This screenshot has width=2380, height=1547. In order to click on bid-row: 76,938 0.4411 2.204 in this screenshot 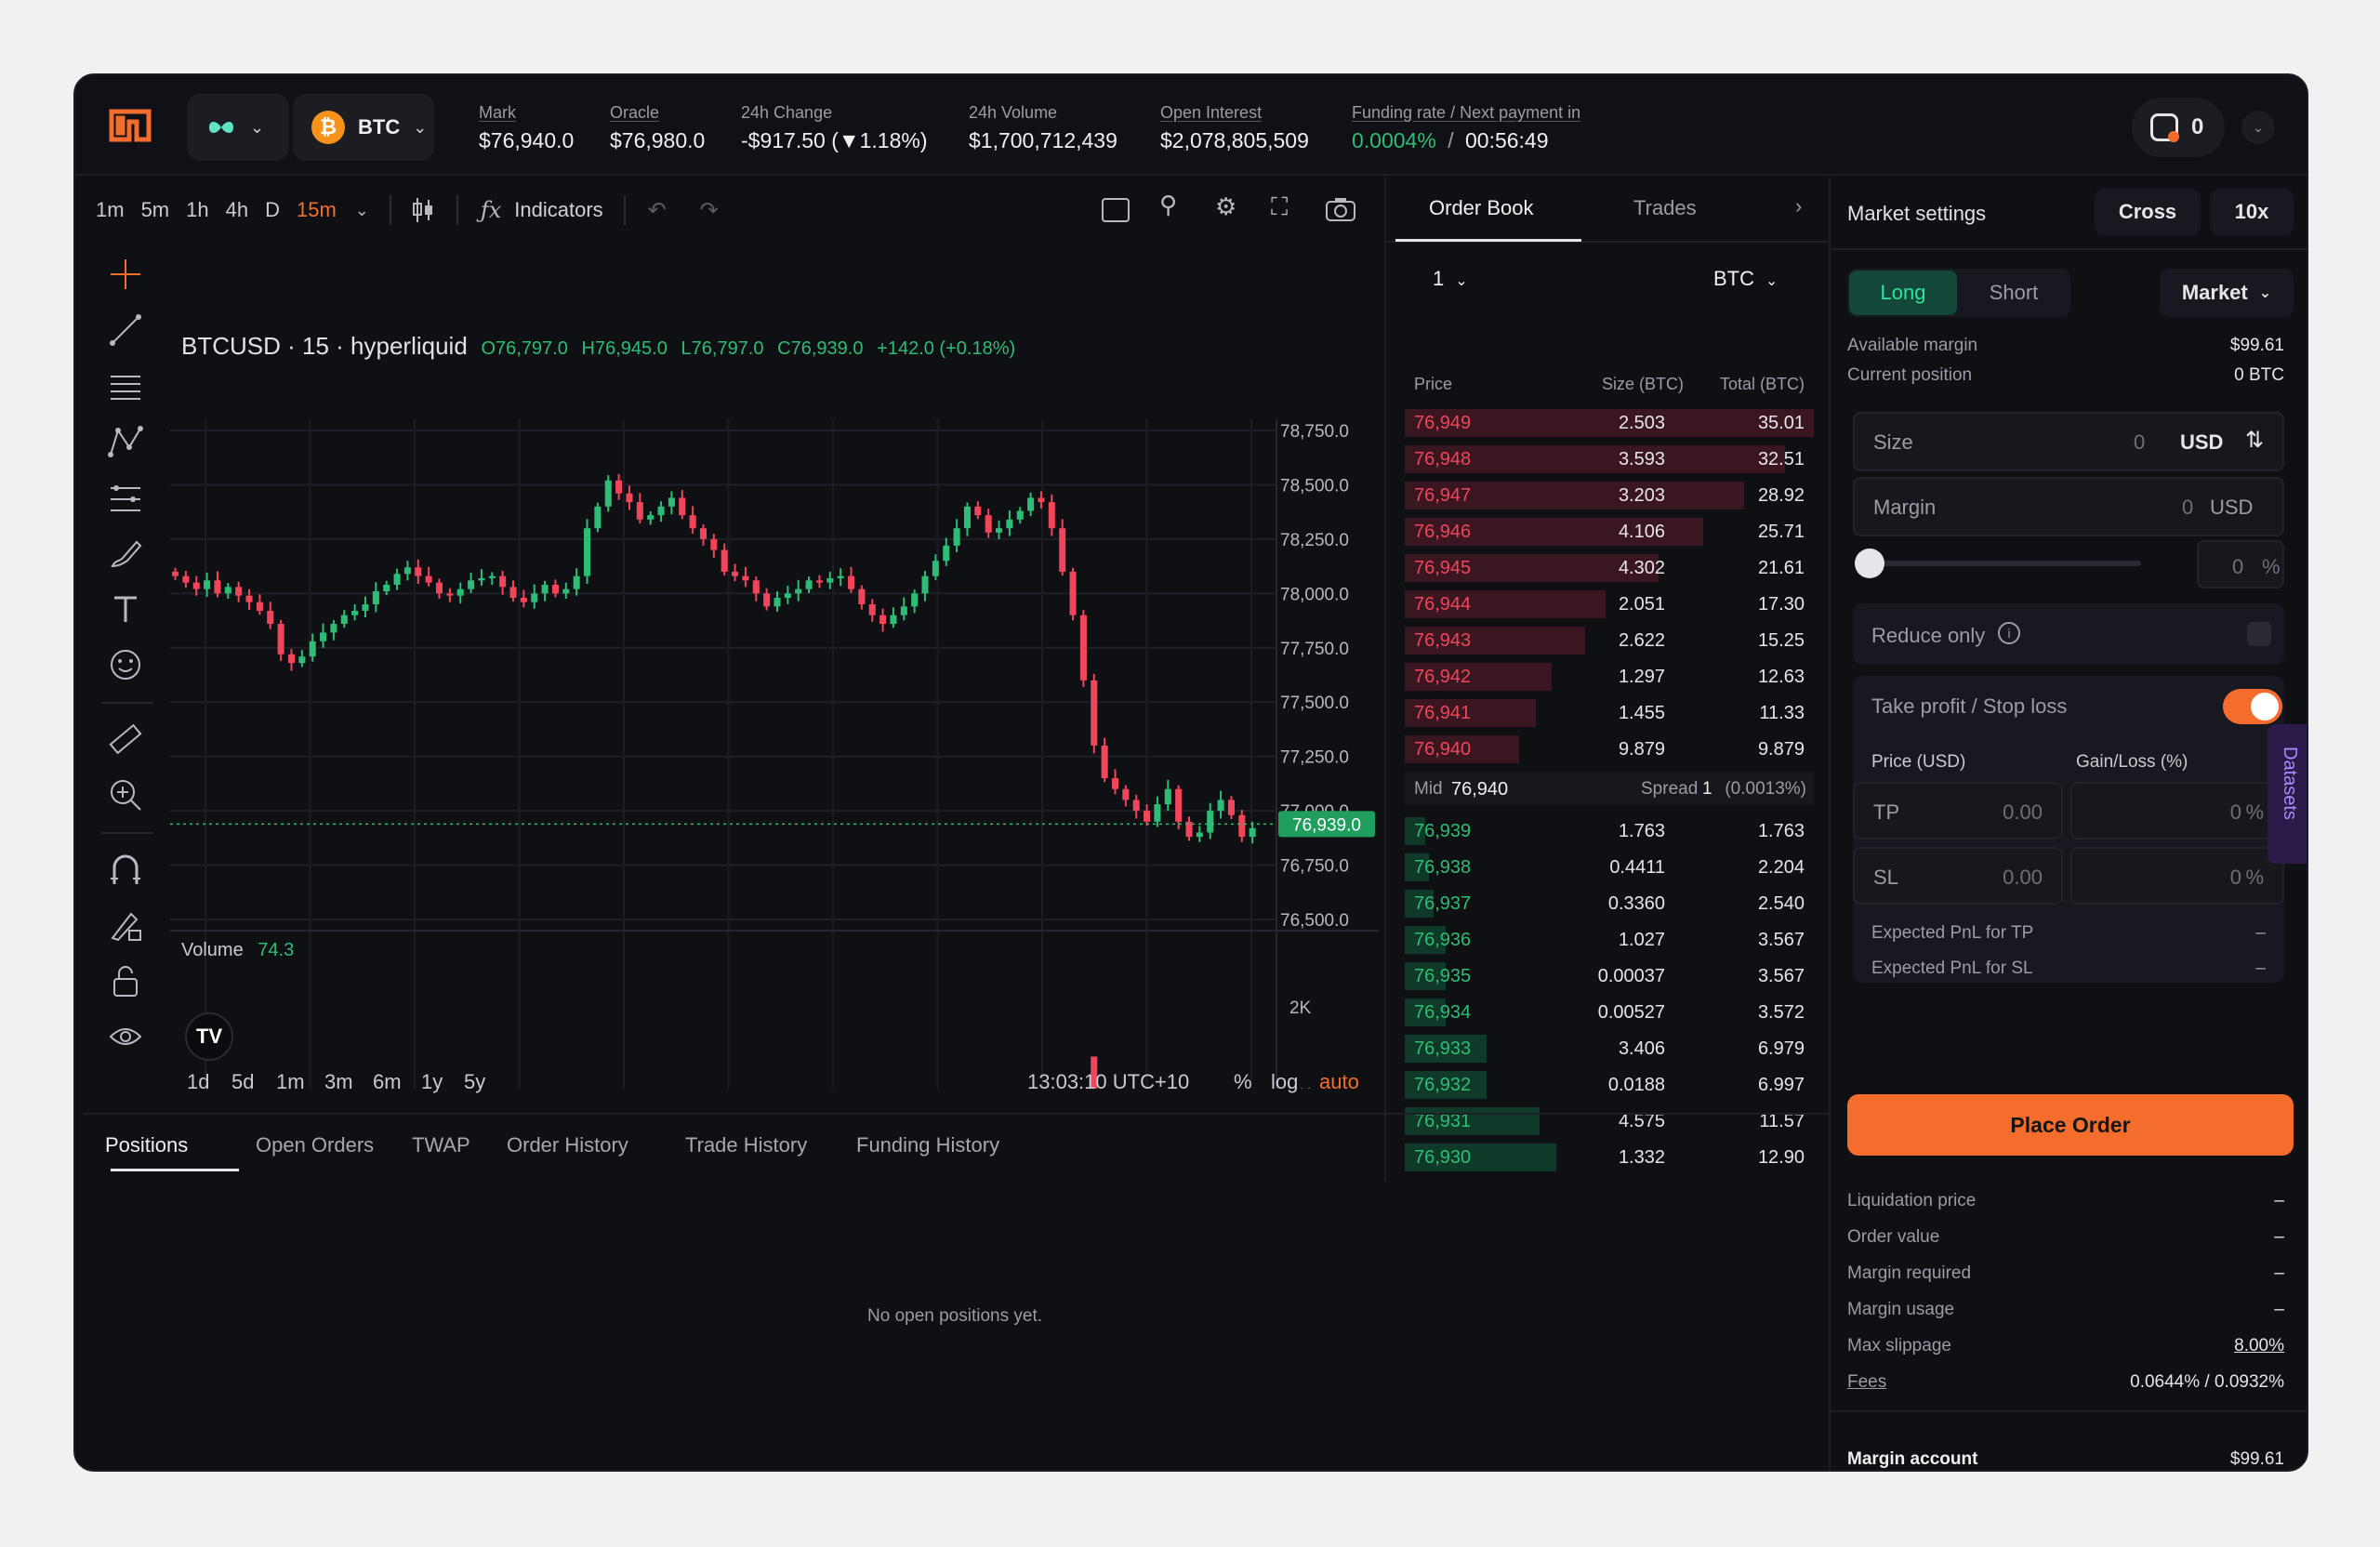, I will do `click(1609, 867)`.